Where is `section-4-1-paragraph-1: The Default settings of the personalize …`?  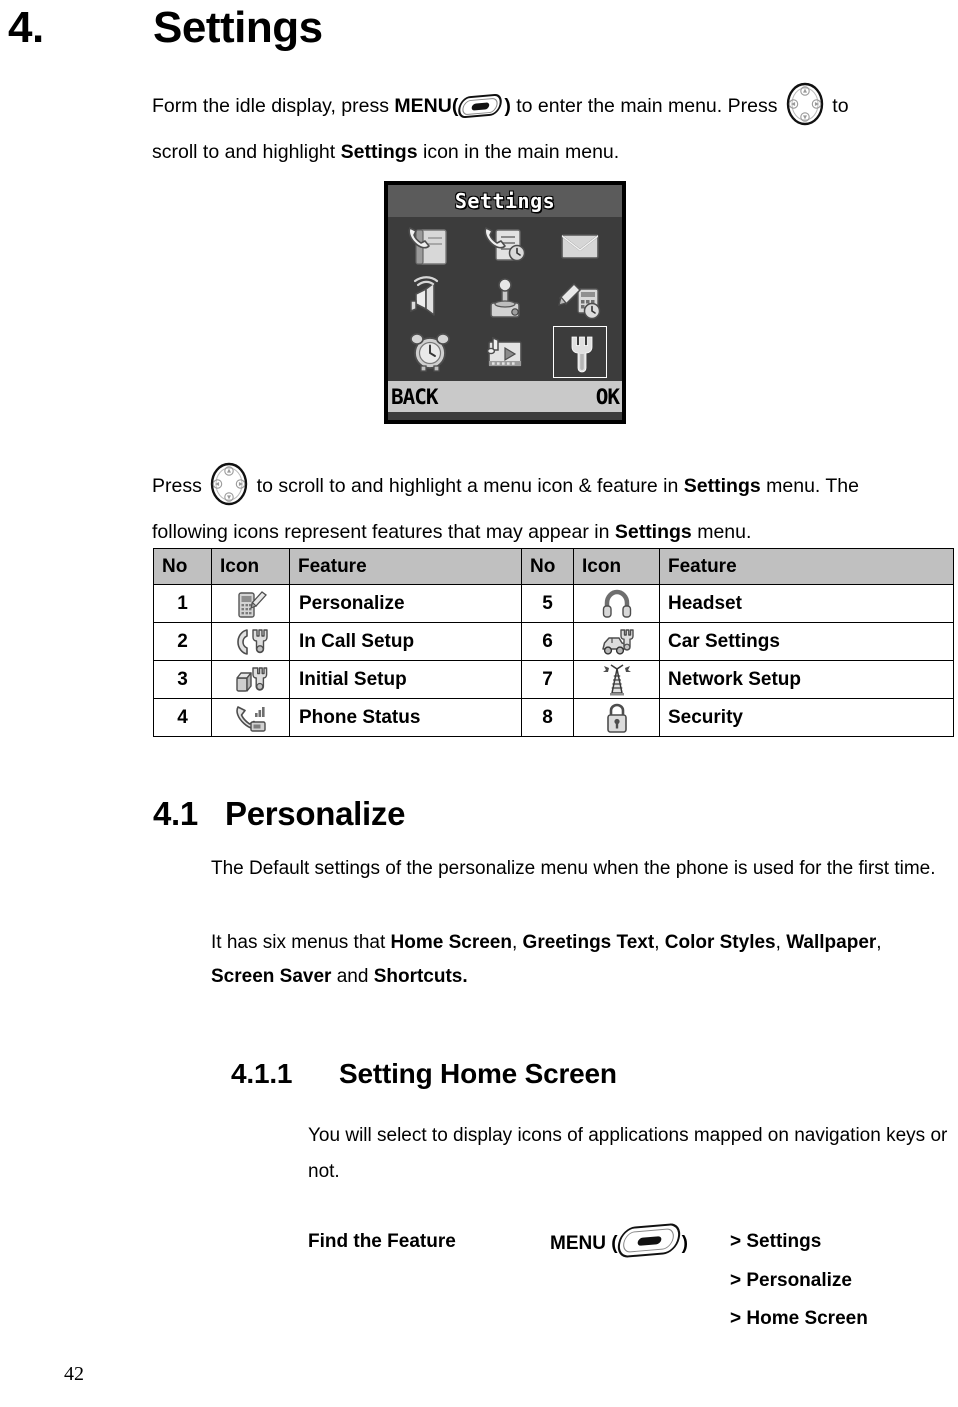
section-4-1-paragraph-1: The Default settings of the personalize … is located at coordinates (573, 868).